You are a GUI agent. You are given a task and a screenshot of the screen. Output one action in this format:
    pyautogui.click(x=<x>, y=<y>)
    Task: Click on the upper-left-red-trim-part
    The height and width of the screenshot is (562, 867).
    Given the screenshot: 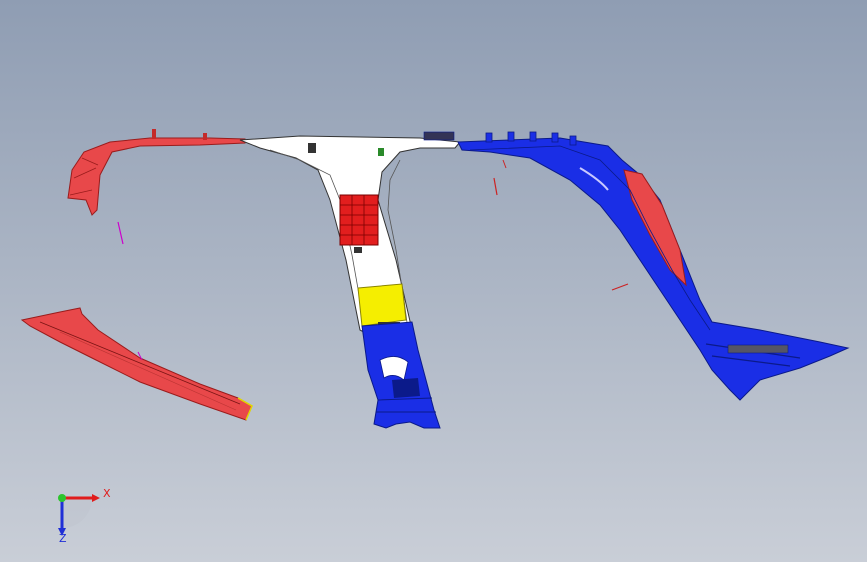 What is the action you would take?
    pyautogui.click(x=156, y=172)
    